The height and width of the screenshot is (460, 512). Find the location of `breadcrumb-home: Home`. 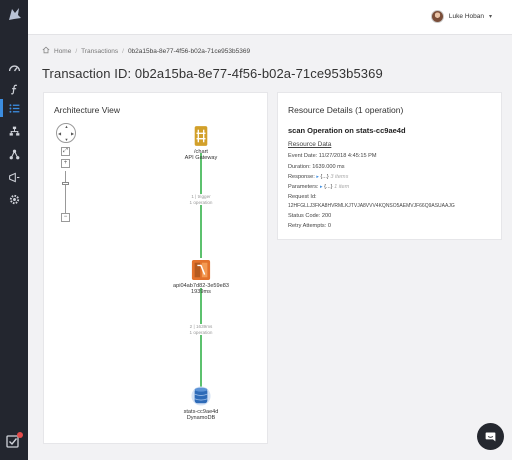

breadcrumb-home: Home is located at coordinates (62, 51).